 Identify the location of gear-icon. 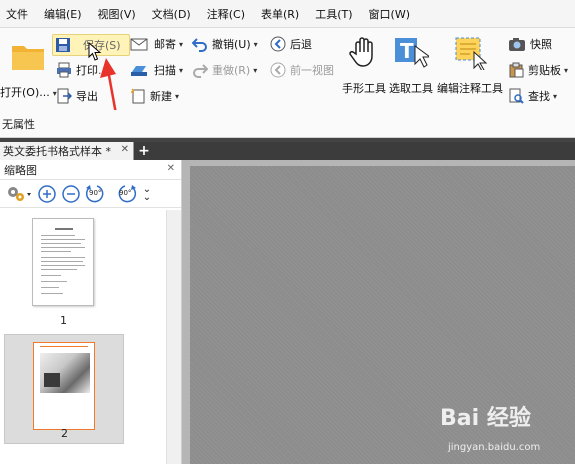
(19, 193).